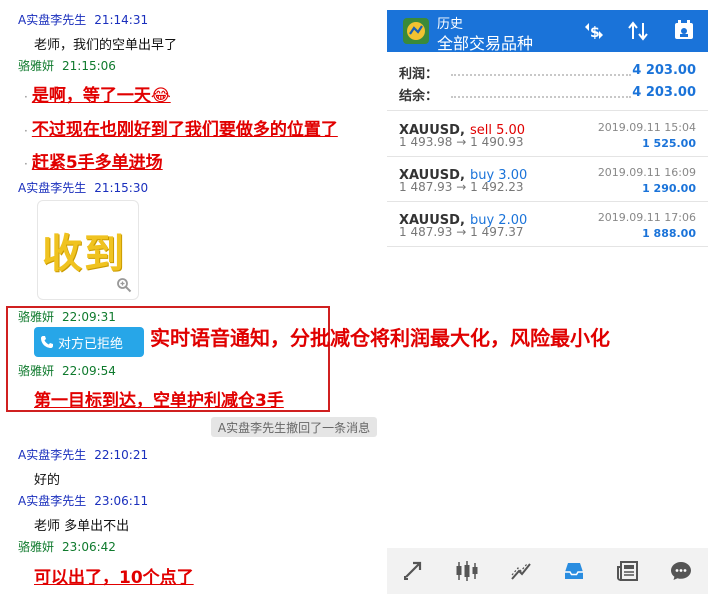 This screenshot has height=602, width=718. I want to click on zoom-icon, so click(124, 285).